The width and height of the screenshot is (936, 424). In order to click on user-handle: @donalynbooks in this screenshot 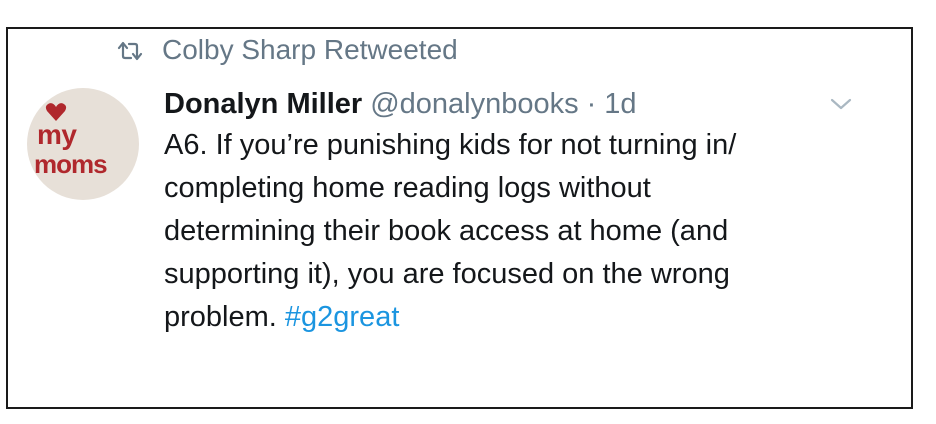, I will do `click(474, 104)`.